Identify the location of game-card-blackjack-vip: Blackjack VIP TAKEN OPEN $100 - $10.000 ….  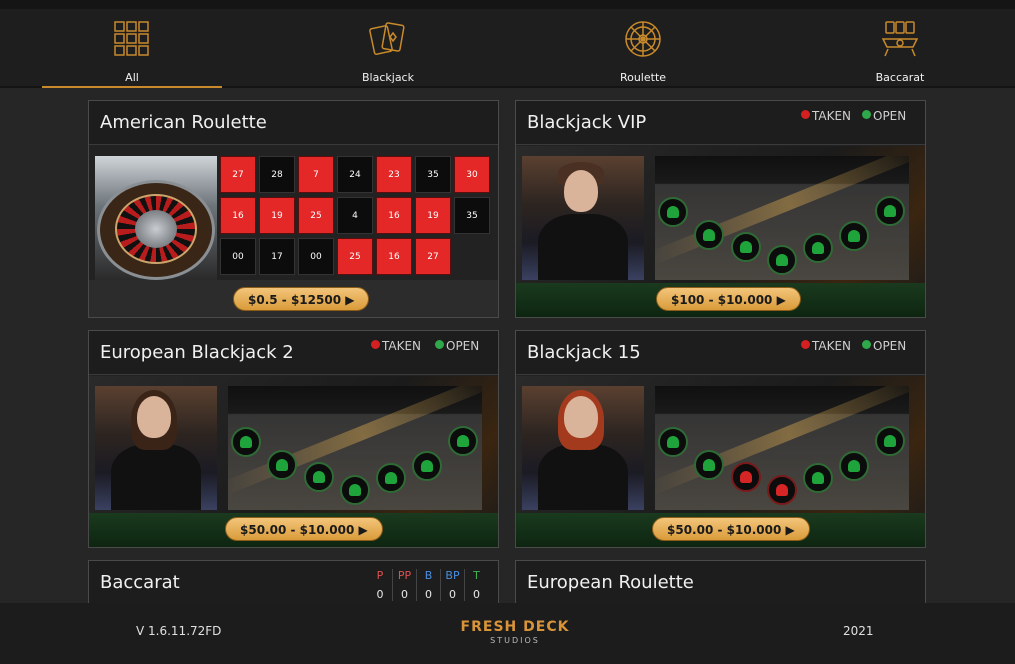
(720, 209).